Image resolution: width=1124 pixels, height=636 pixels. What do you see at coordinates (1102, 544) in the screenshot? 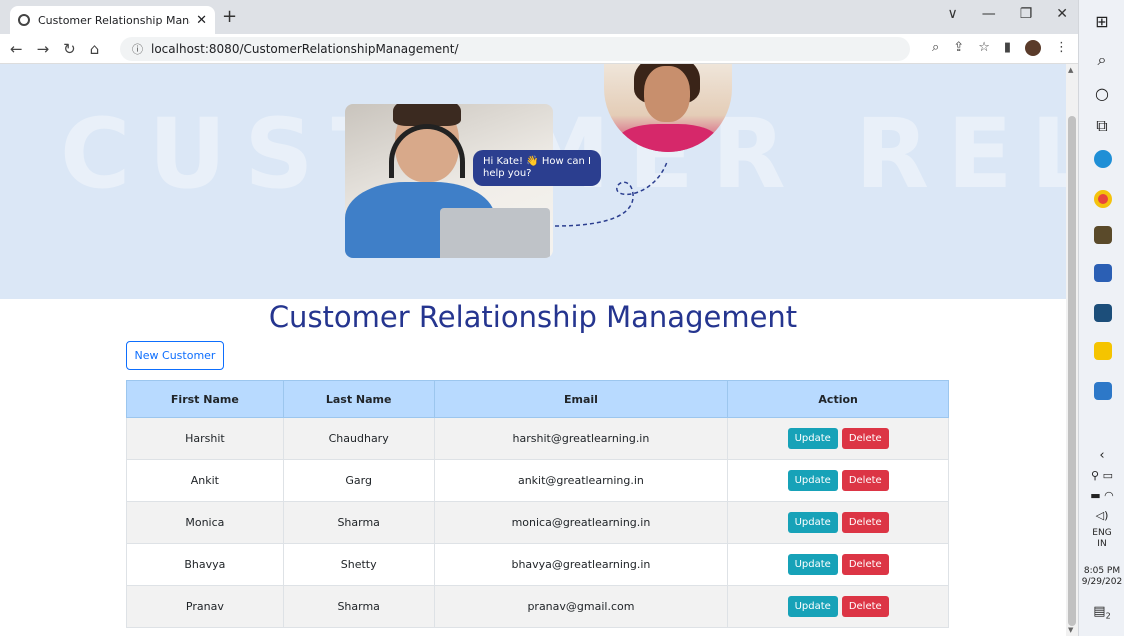
I see `region-code: IN` at bounding box center [1102, 544].